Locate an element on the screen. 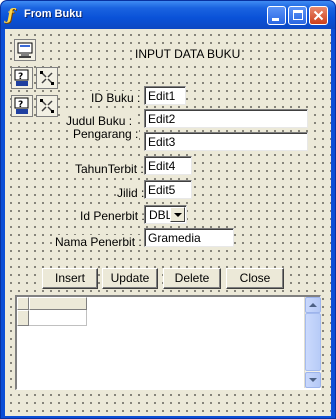 Image resolution: width=336 pixels, height=419 pixels. id-penerbit-value: DBL is located at coordinates (161, 215).